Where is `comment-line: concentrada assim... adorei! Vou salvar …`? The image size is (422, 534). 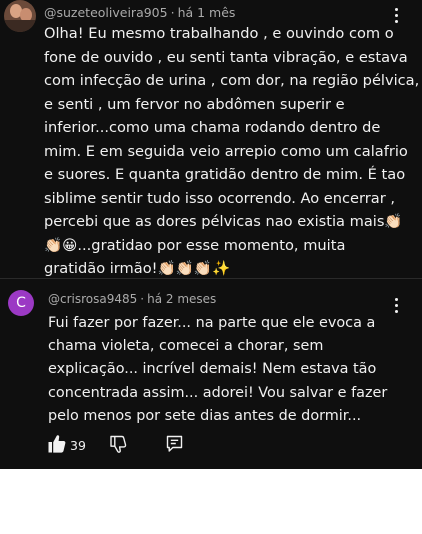
comment-line: concentrada assim... adorei! Vou salvar … is located at coordinates (218, 392).